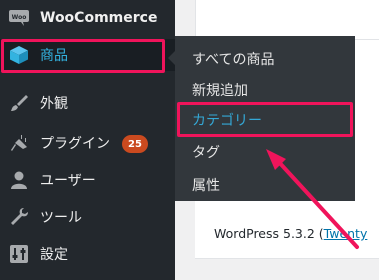 This screenshot has height=280, width=379. I want to click on submenu-item-tags: タグ, so click(206, 152).